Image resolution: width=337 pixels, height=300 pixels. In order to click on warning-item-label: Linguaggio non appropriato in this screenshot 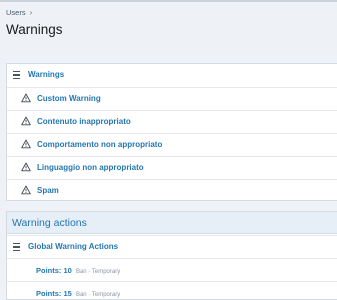, I will do `click(90, 167)`.